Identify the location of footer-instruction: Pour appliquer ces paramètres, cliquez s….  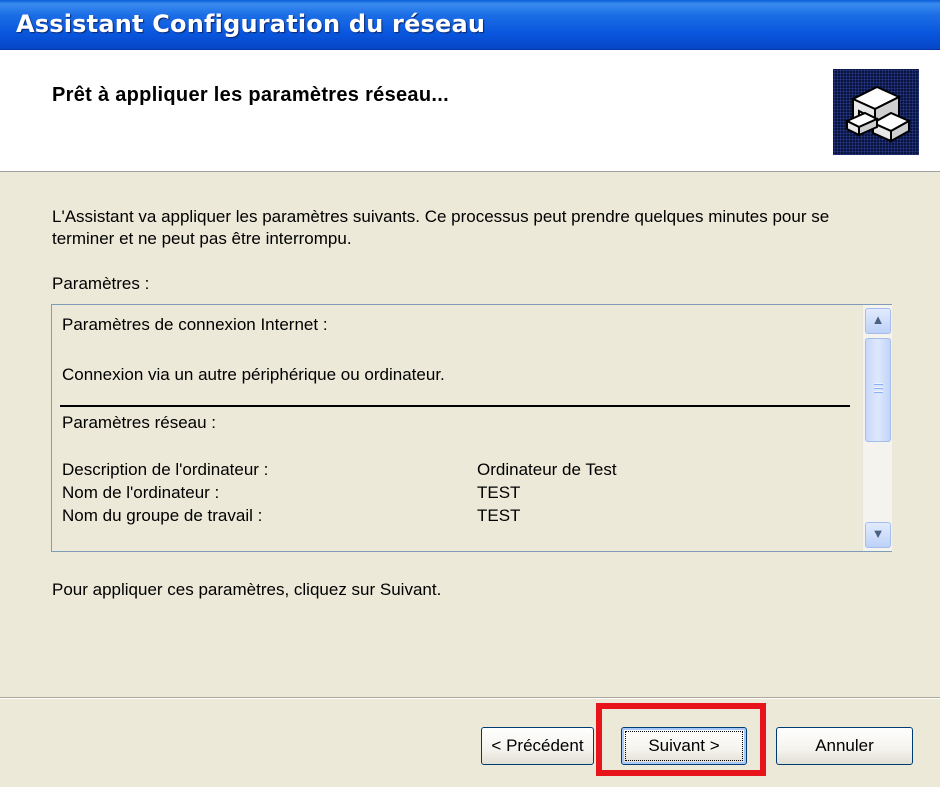
(247, 589).